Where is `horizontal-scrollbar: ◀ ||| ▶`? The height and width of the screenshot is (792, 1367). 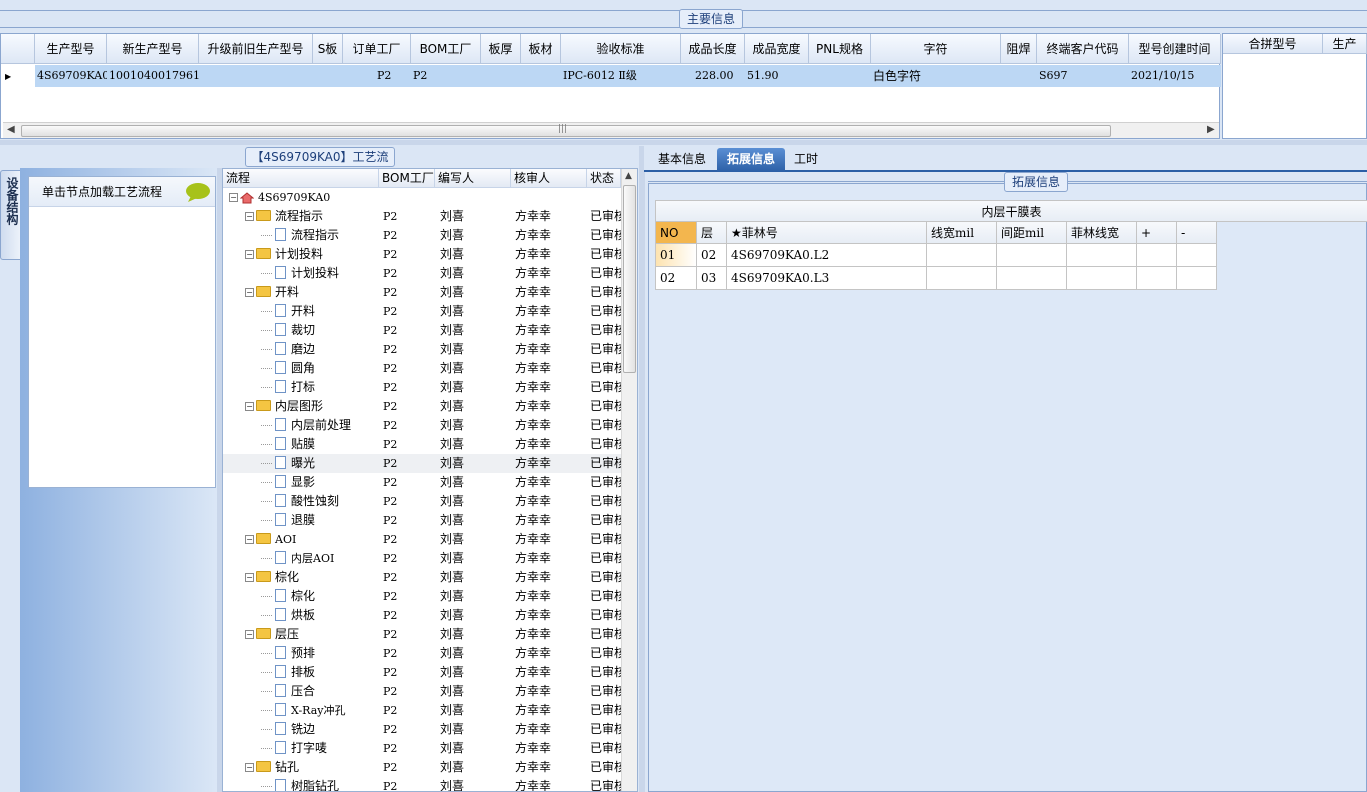 horizontal-scrollbar: ◀ ||| ▶ is located at coordinates (611, 130).